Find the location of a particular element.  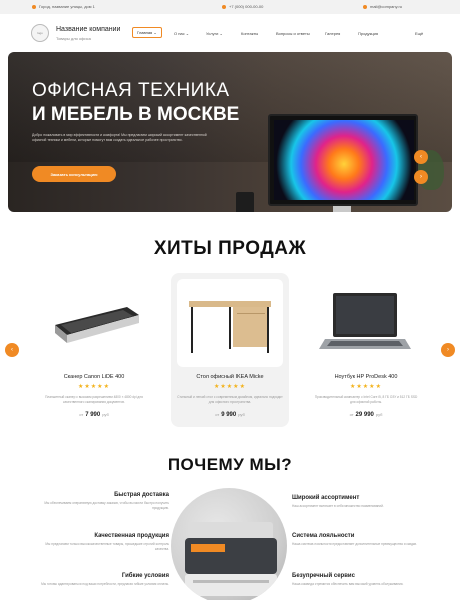

mail-icon is located at coordinates (365, 6).